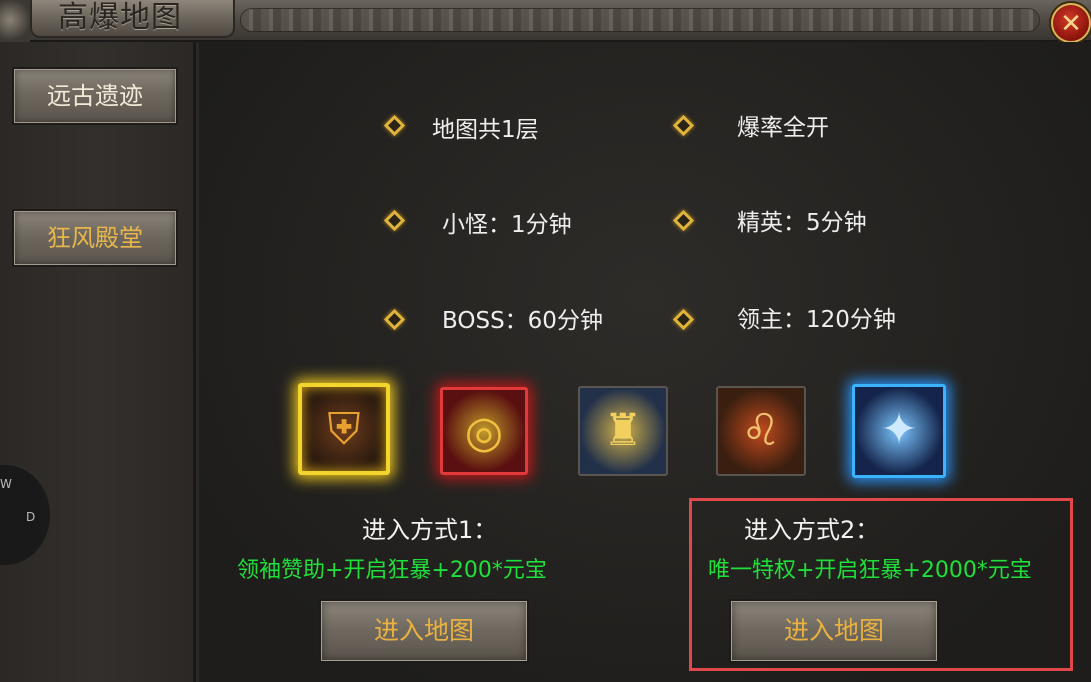 The width and height of the screenshot is (1091, 682). Describe the element at coordinates (120, 17) in the screenshot. I see `window-title: 高爆地图` at that location.